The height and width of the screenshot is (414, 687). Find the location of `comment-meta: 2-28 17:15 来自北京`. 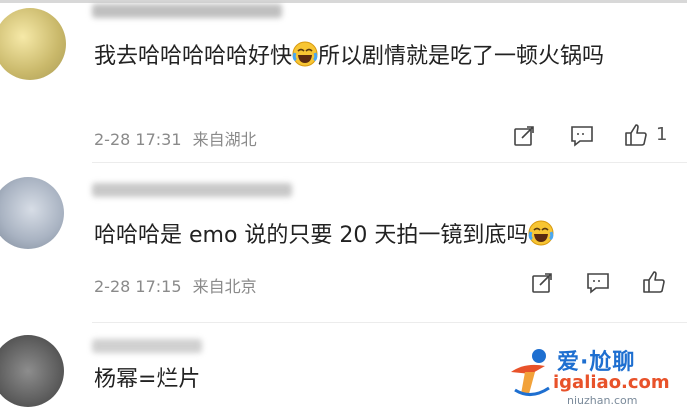

comment-meta: 2-28 17:15 来自北京 is located at coordinates (175, 285).